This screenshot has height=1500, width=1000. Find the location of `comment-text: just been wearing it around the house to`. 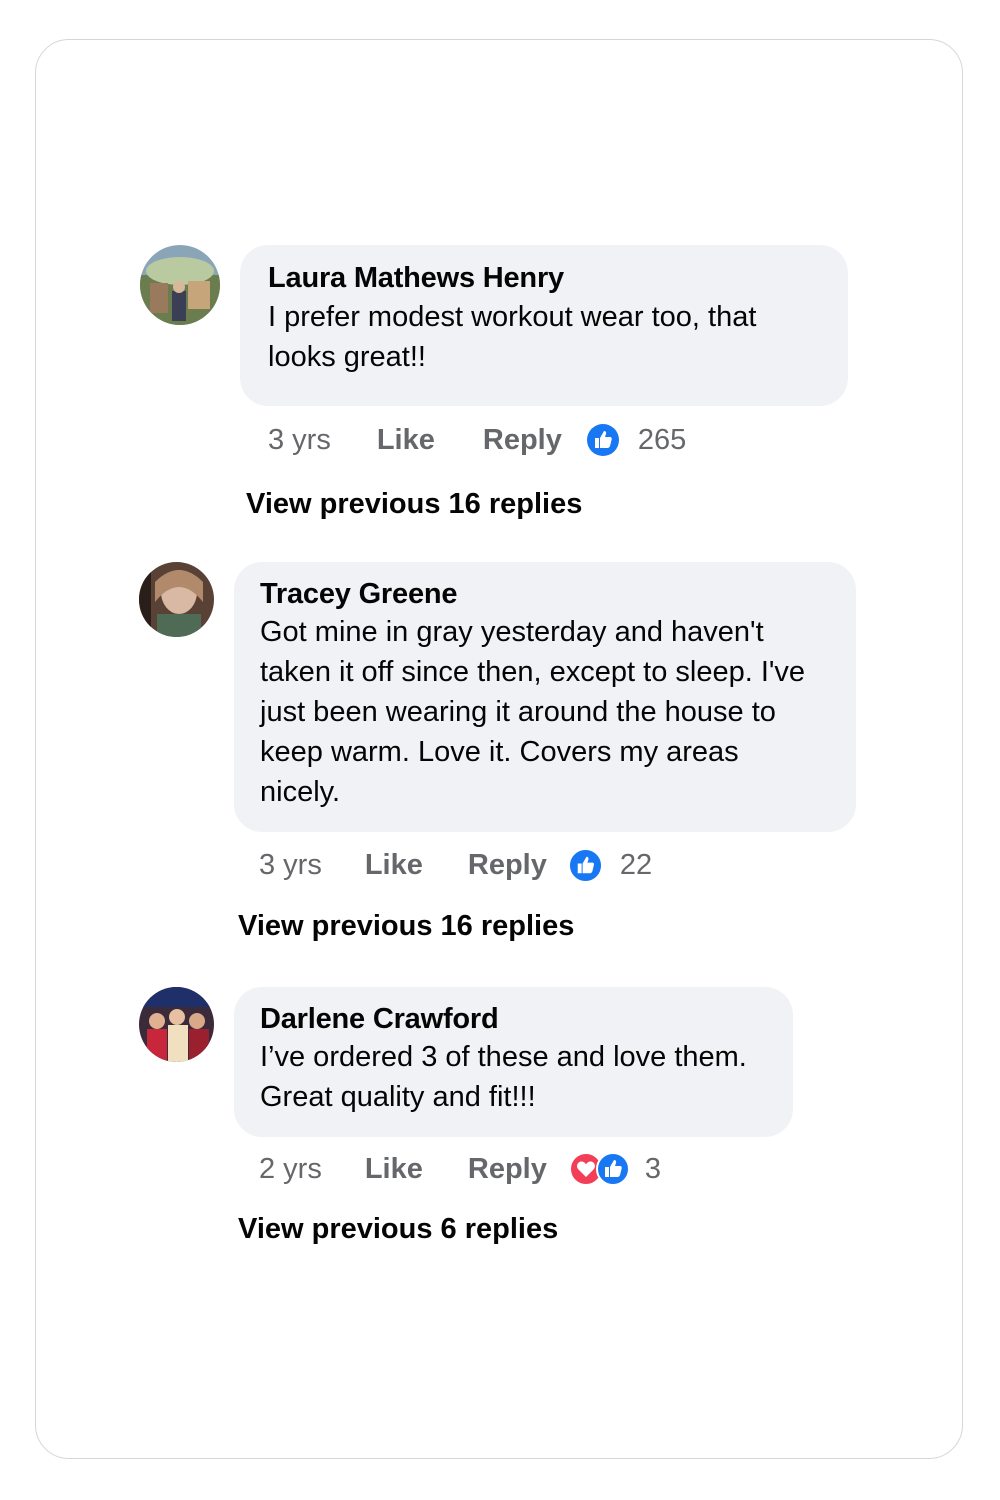

comment-text: just been wearing it around the house to is located at coordinates (518, 712).